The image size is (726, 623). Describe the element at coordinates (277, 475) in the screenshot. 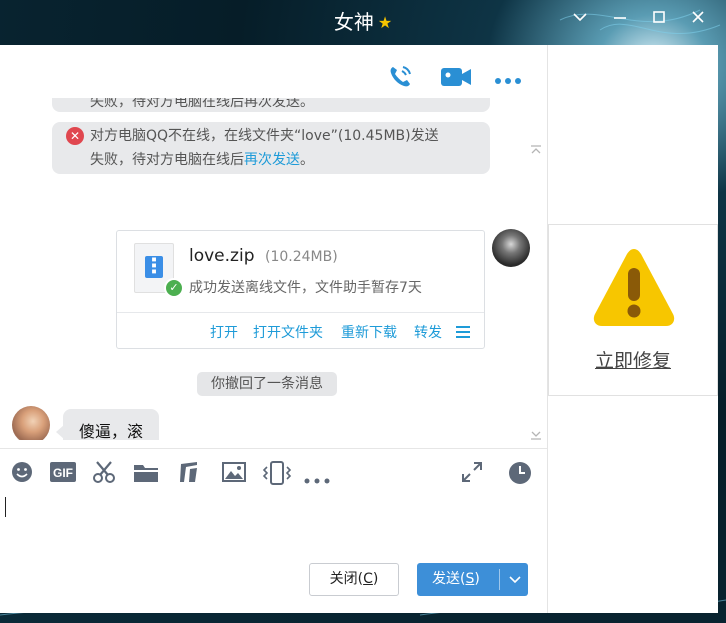

I see `shake-icon` at that location.